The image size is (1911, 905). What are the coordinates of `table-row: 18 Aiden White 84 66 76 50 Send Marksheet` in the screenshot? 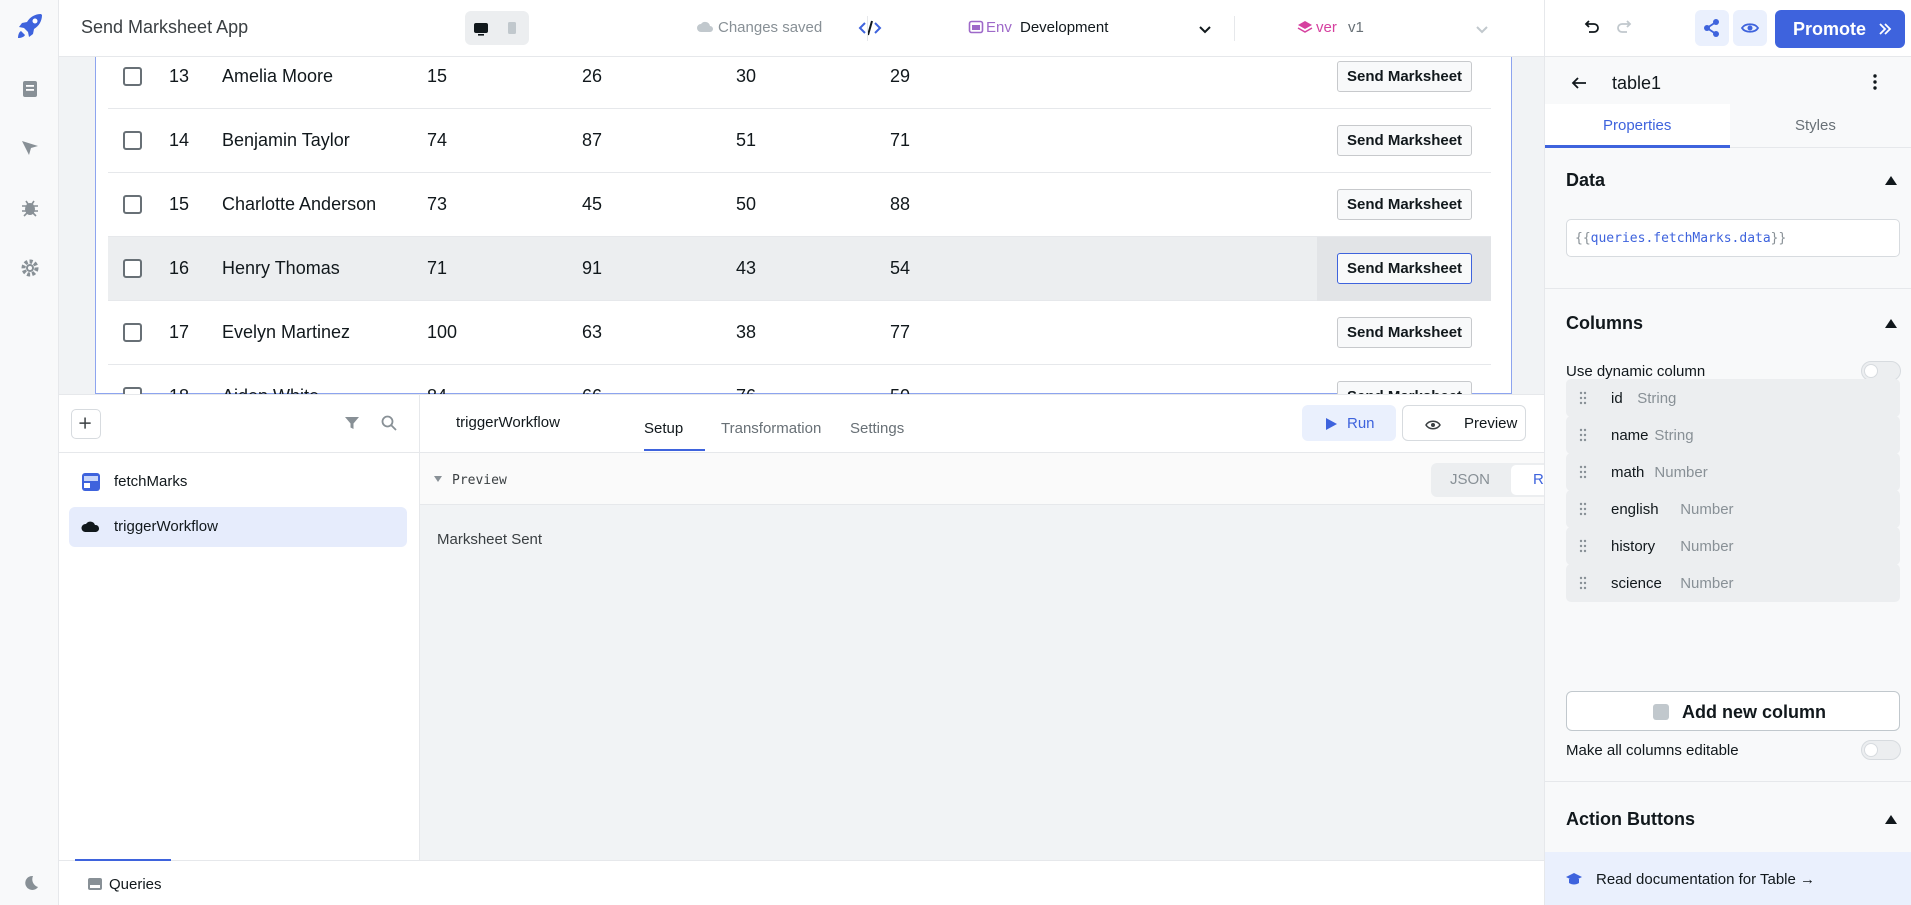 It's located at (799, 379).